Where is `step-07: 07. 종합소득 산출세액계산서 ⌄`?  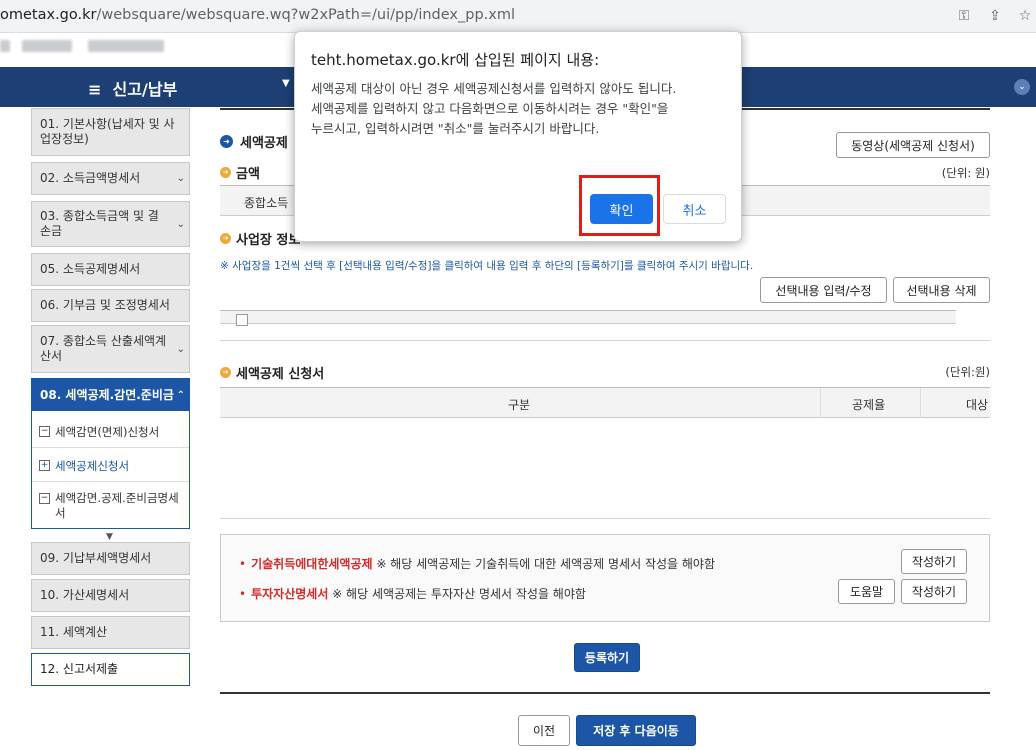
step-07: 07. 종합소득 산출세액계산서 ⌄ is located at coordinates (110, 349).